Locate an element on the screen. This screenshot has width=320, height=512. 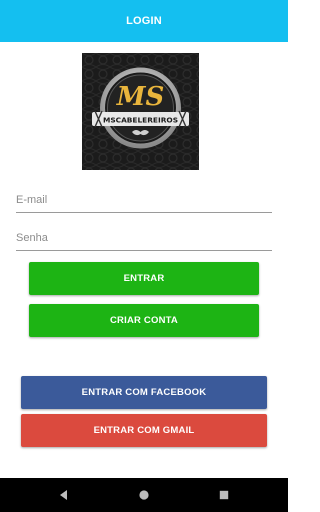
email-field is located at coordinates (144, 201).